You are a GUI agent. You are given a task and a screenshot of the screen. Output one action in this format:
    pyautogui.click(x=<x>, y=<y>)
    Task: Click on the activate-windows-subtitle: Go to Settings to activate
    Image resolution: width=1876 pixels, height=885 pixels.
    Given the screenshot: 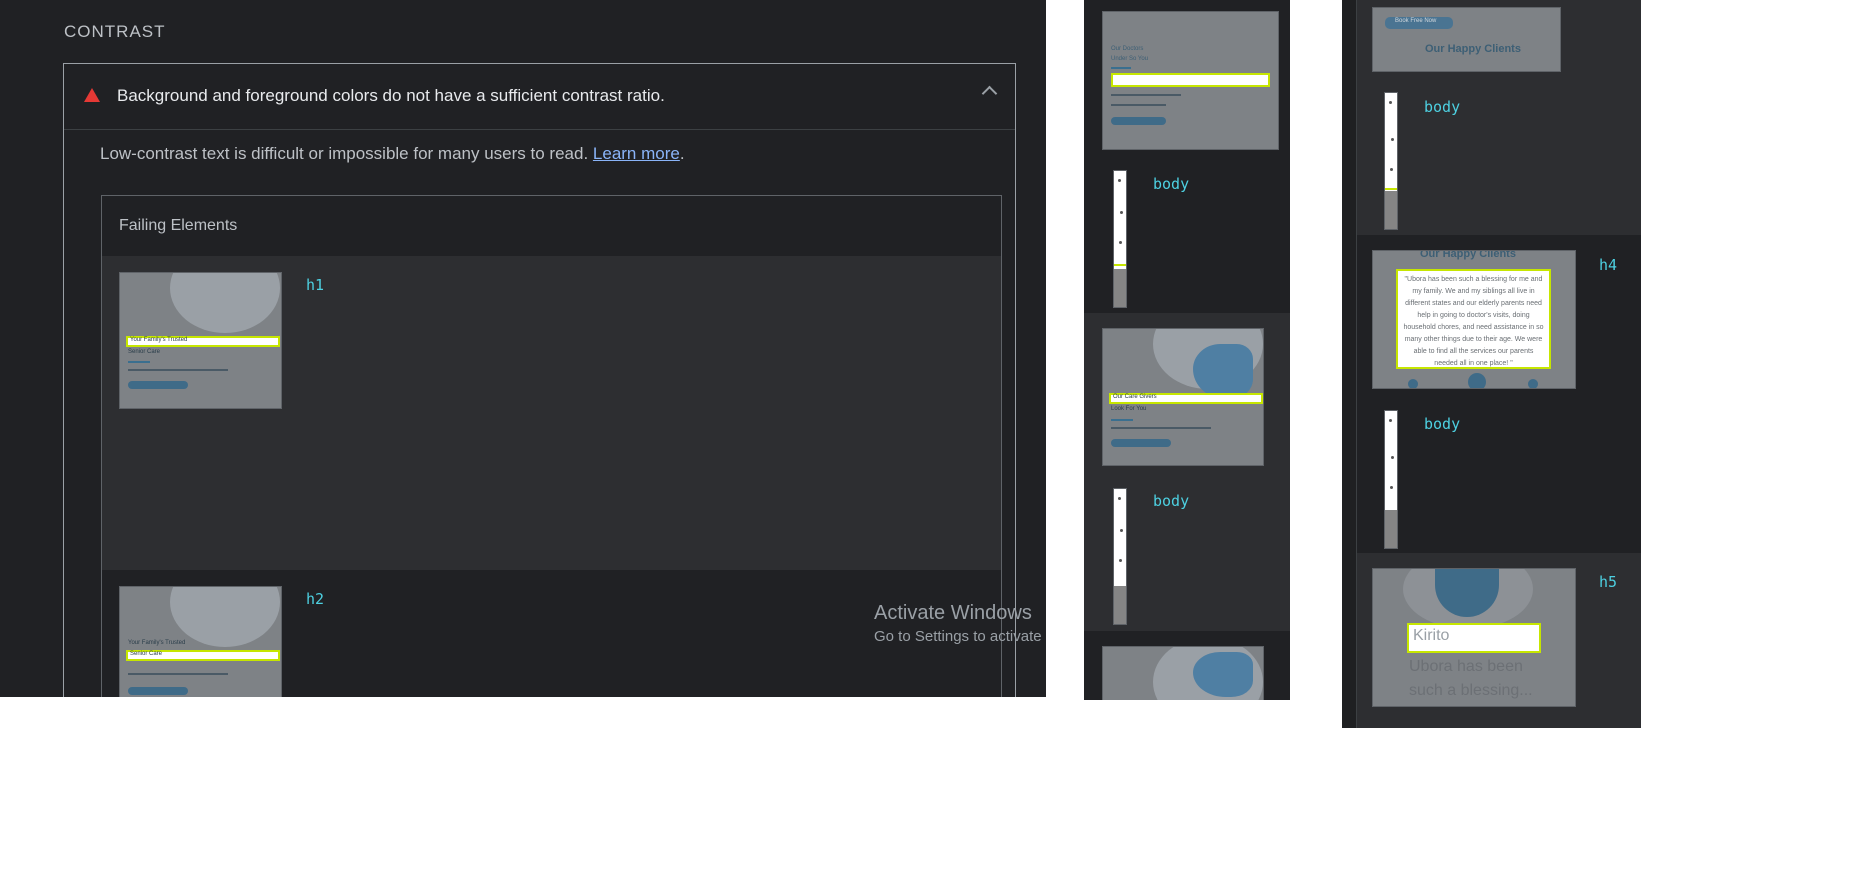 What is the action you would take?
    pyautogui.click(x=958, y=636)
    